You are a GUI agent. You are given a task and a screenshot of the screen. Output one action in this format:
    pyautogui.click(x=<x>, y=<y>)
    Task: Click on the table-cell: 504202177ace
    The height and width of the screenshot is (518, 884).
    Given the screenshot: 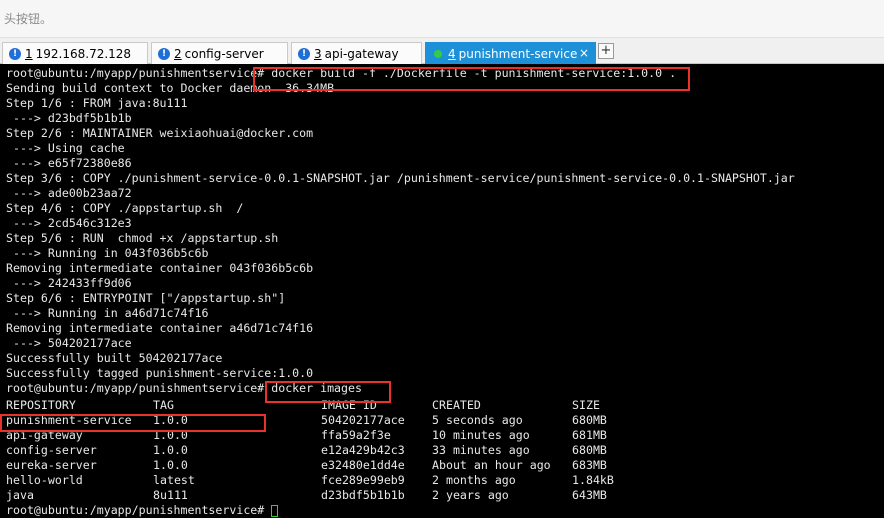 What is the action you would take?
    pyautogui.click(x=363, y=420)
    